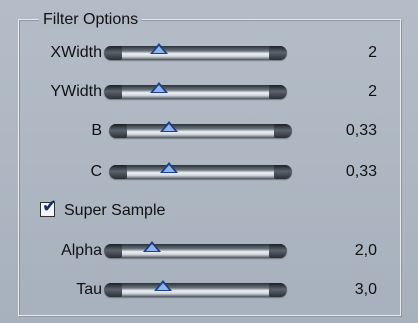 This screenshot has height=323, width=418. I want to click on b-value: 0,33, so click(361, 130).